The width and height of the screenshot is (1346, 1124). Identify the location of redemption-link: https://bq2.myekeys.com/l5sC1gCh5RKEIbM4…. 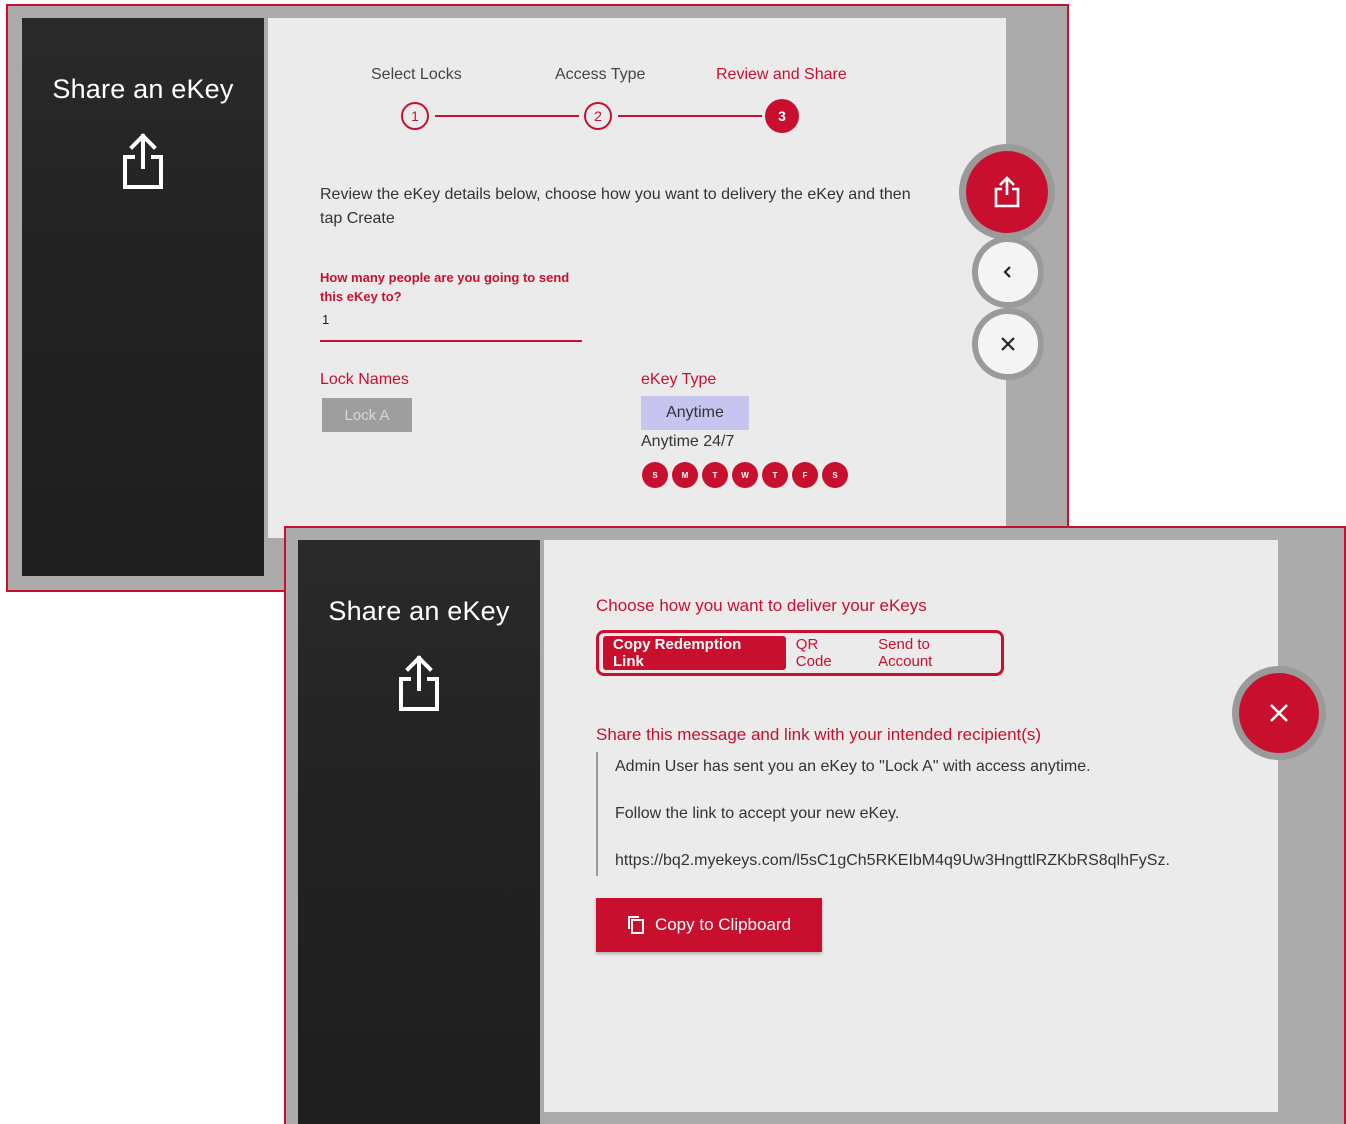
(892, 861).